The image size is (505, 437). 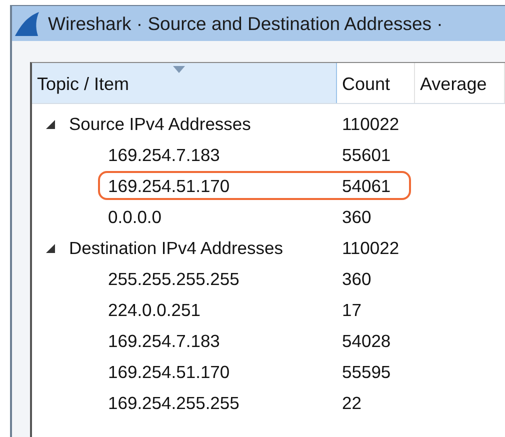 I want to click on sort-arrow-icon, so click(x=179, y=69).